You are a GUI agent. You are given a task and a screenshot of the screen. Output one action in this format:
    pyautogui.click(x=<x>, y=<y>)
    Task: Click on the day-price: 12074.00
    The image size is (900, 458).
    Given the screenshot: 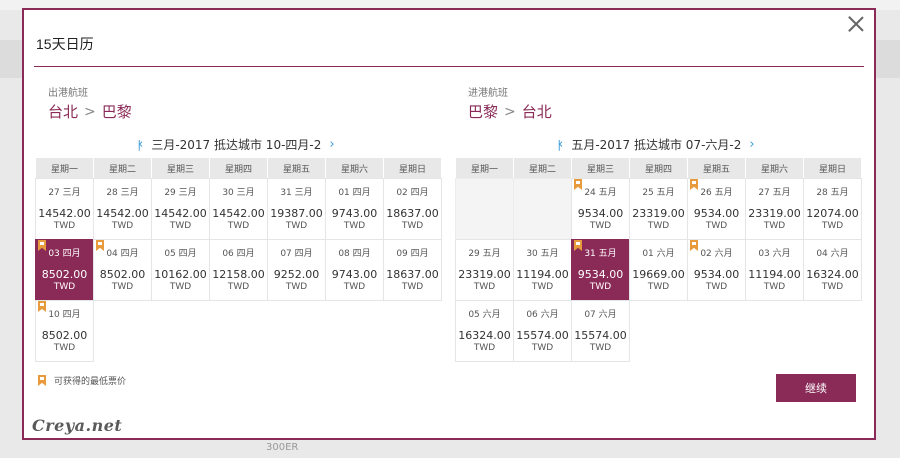 What is the action you would take?
    pyautogui.click(x=832, y=213)
    